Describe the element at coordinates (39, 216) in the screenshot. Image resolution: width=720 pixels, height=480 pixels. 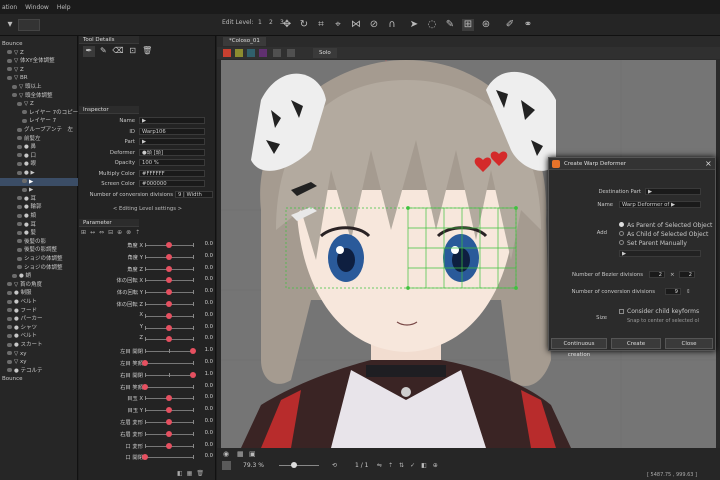
I see `tree-item: ● 頬` at that location.